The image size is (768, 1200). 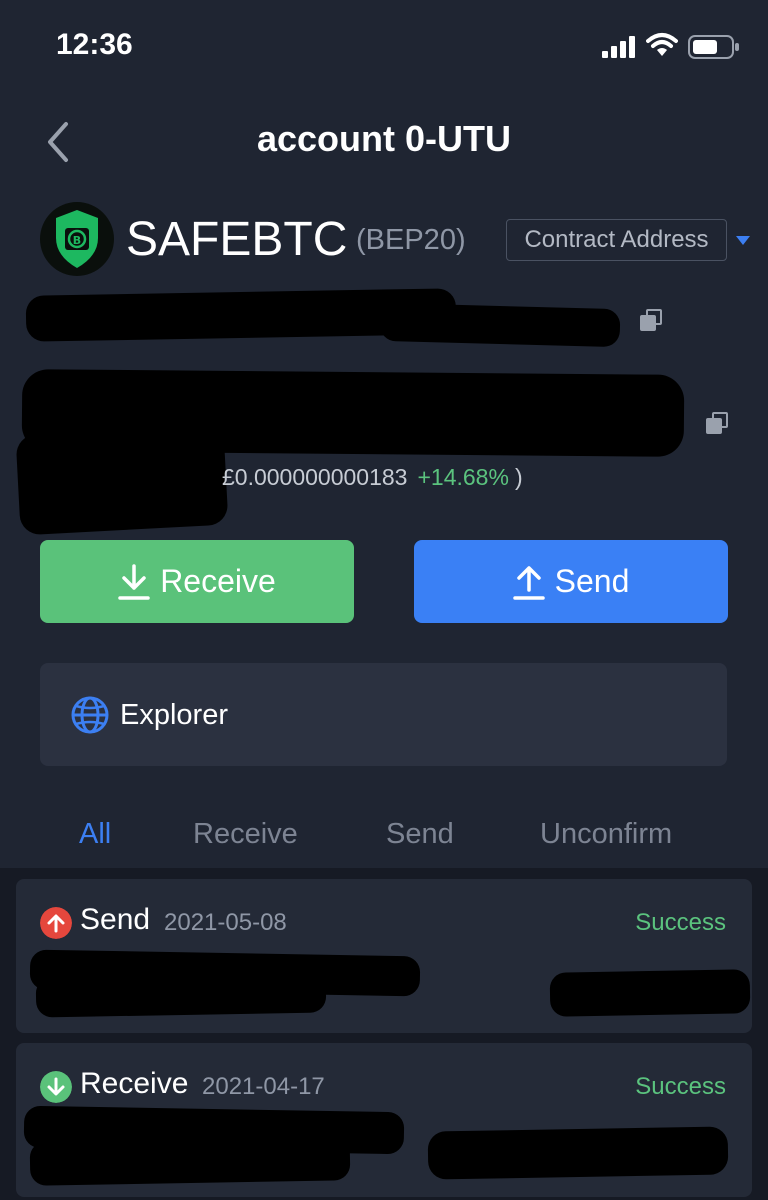 I want to click on bitcoin-shield-icon: B, so click(x=77, y=239).